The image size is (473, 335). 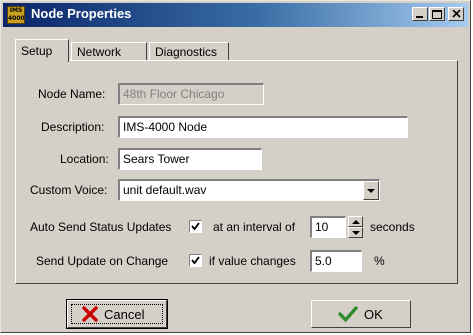 What do you see at coordinates (355, 221) in the screenshot?
I see `spin-up-icon` at bounding box center [355, 221].